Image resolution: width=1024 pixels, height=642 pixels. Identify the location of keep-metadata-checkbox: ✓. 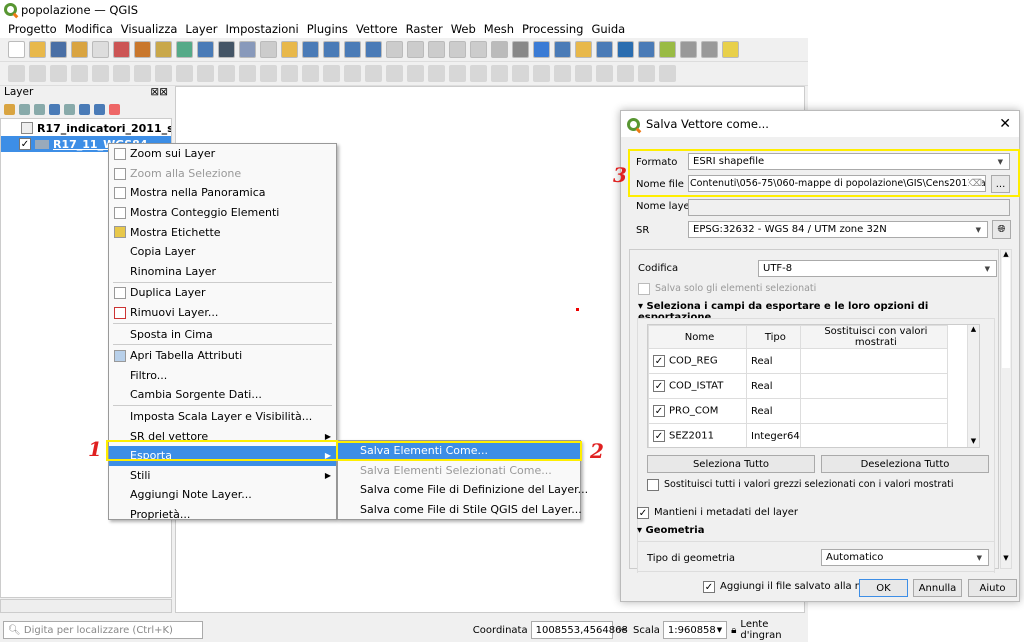
(643, 513).